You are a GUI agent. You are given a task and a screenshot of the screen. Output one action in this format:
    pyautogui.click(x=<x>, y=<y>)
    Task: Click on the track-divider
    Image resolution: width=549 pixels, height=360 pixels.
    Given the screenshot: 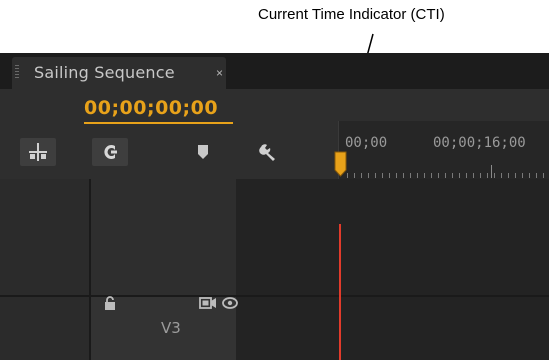 What is the action you would take?
    pyautogui.click(x=274, y=296)
    